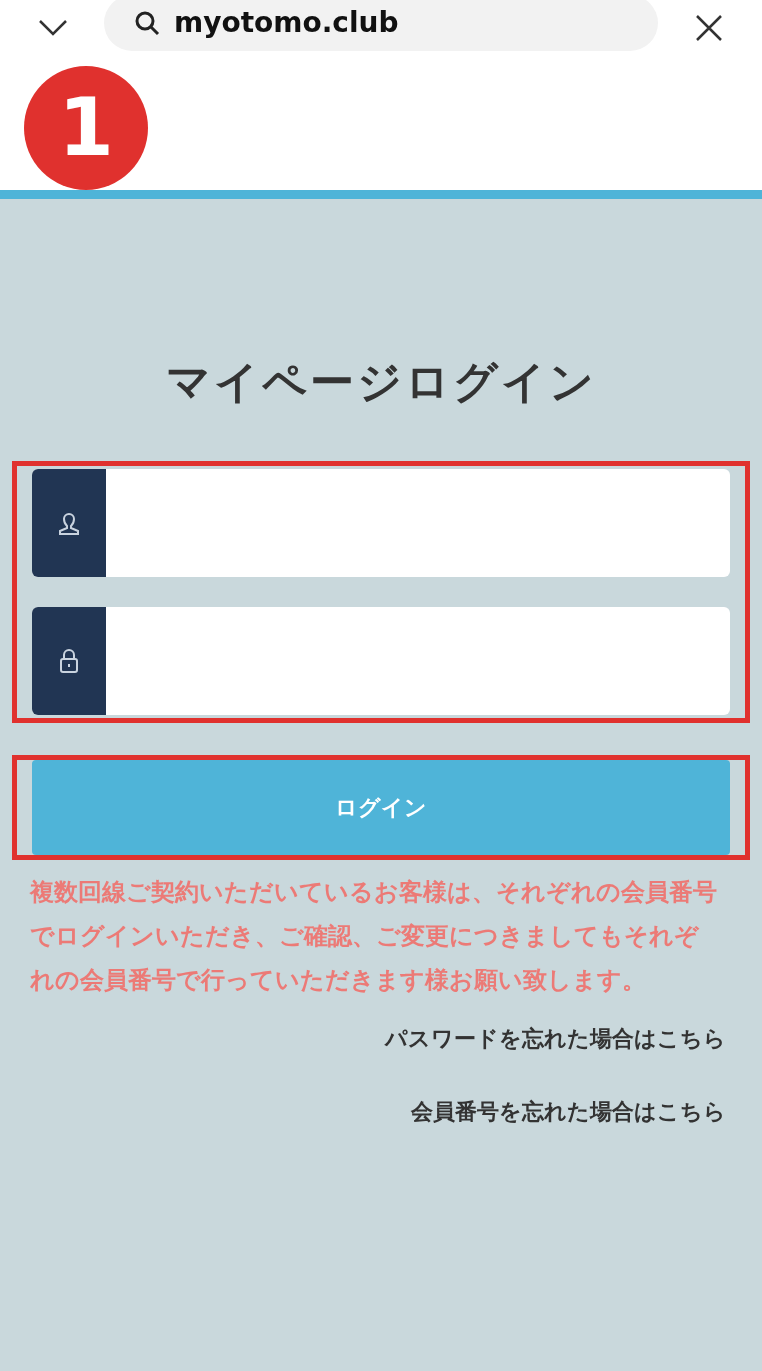 The width and height of the screenshot is (762, 1371). What do you see at coordinates (286, 23) in the screenshot?
I see `address-text: myotomo.club` at bounding box center [286, 23].